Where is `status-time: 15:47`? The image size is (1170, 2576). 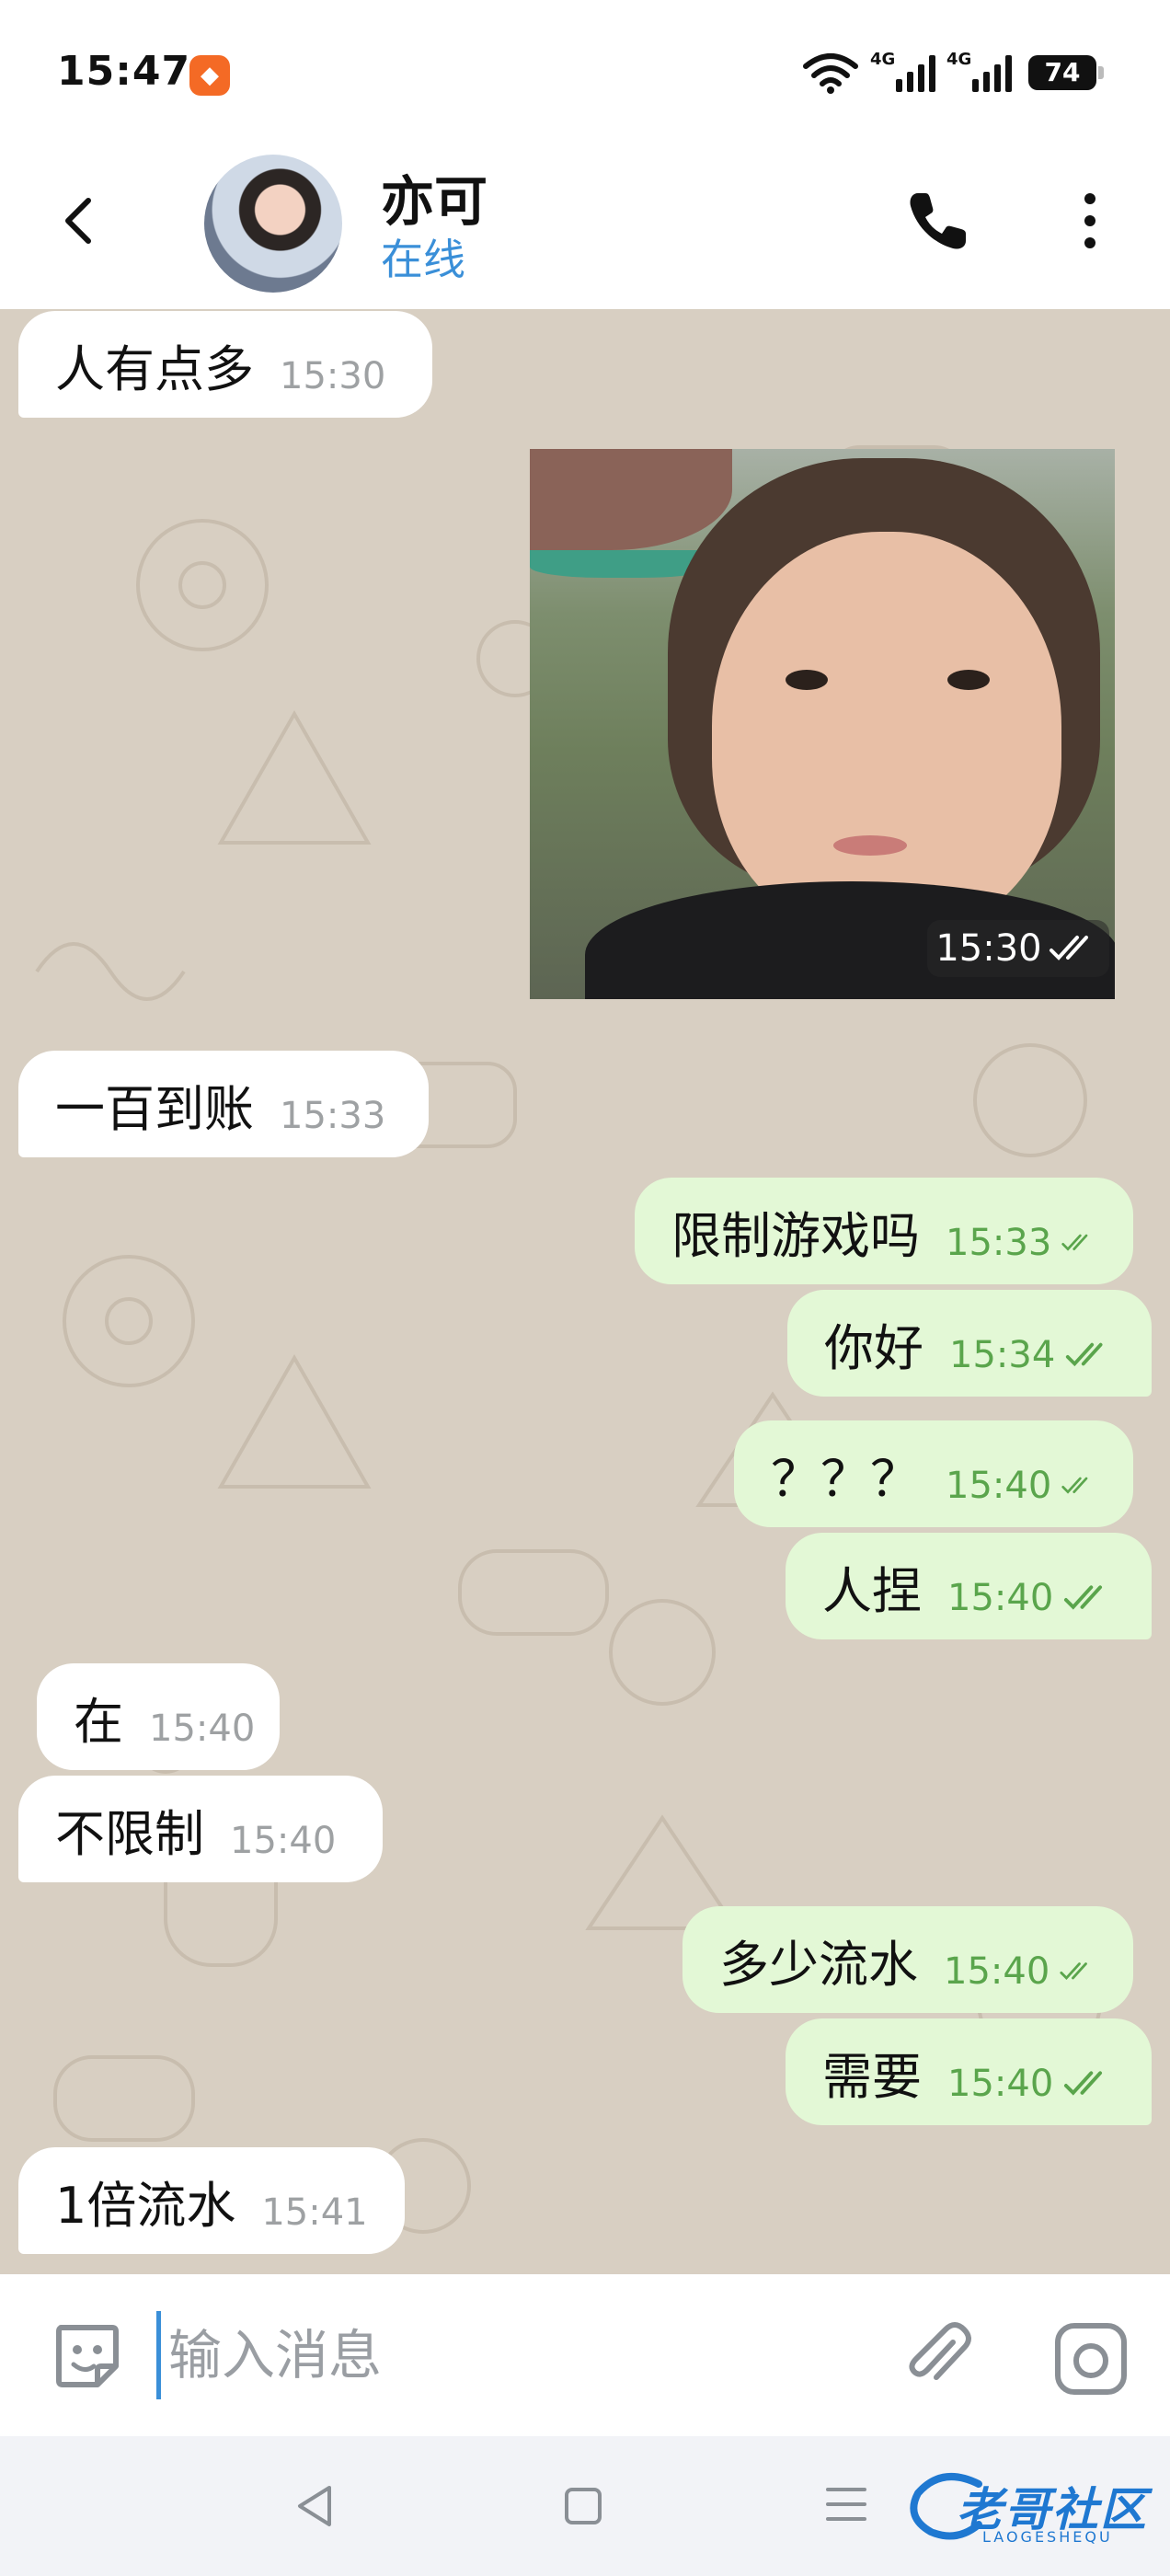 status-time: 15:47 is located at coordinates (124, 71).